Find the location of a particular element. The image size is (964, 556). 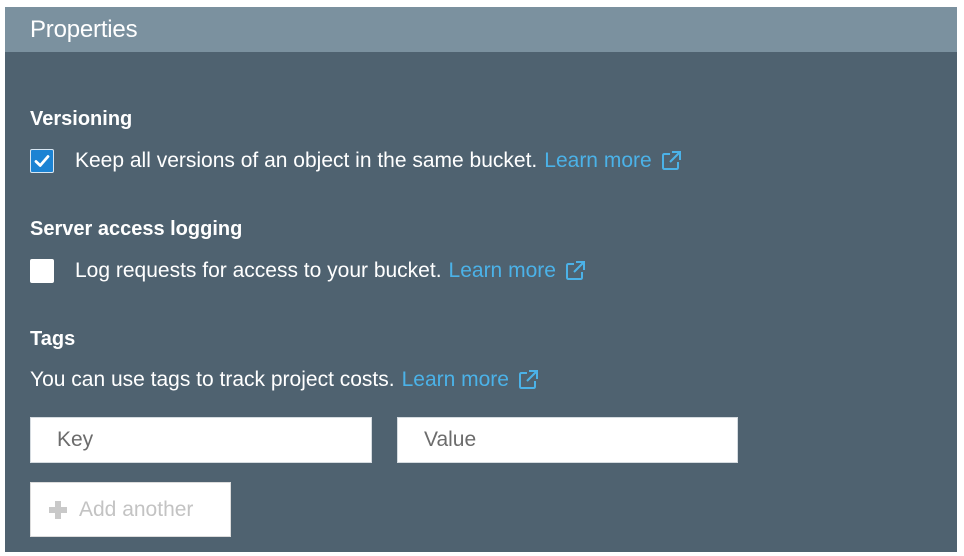

add-another-label: Add another is located at coordinates (136, 509).